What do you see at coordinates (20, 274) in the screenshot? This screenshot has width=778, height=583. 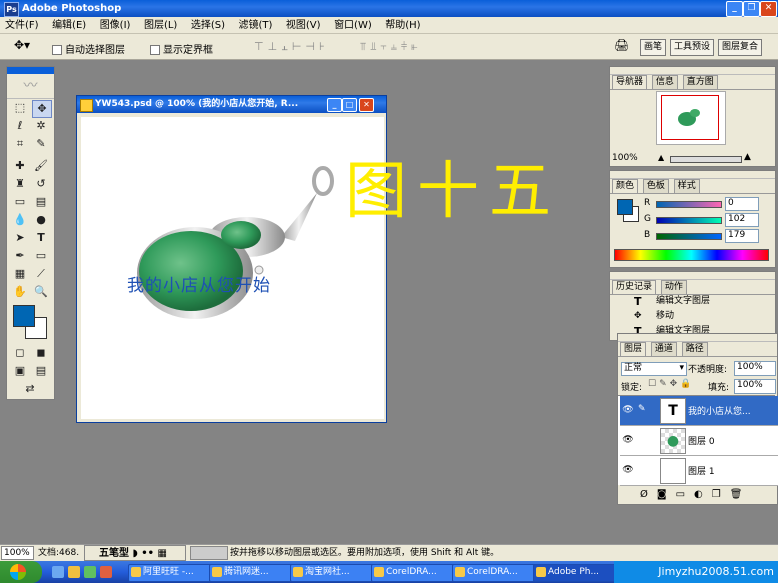 I see `notes-tool-icon: ▦` at bounding box center [20, 274].